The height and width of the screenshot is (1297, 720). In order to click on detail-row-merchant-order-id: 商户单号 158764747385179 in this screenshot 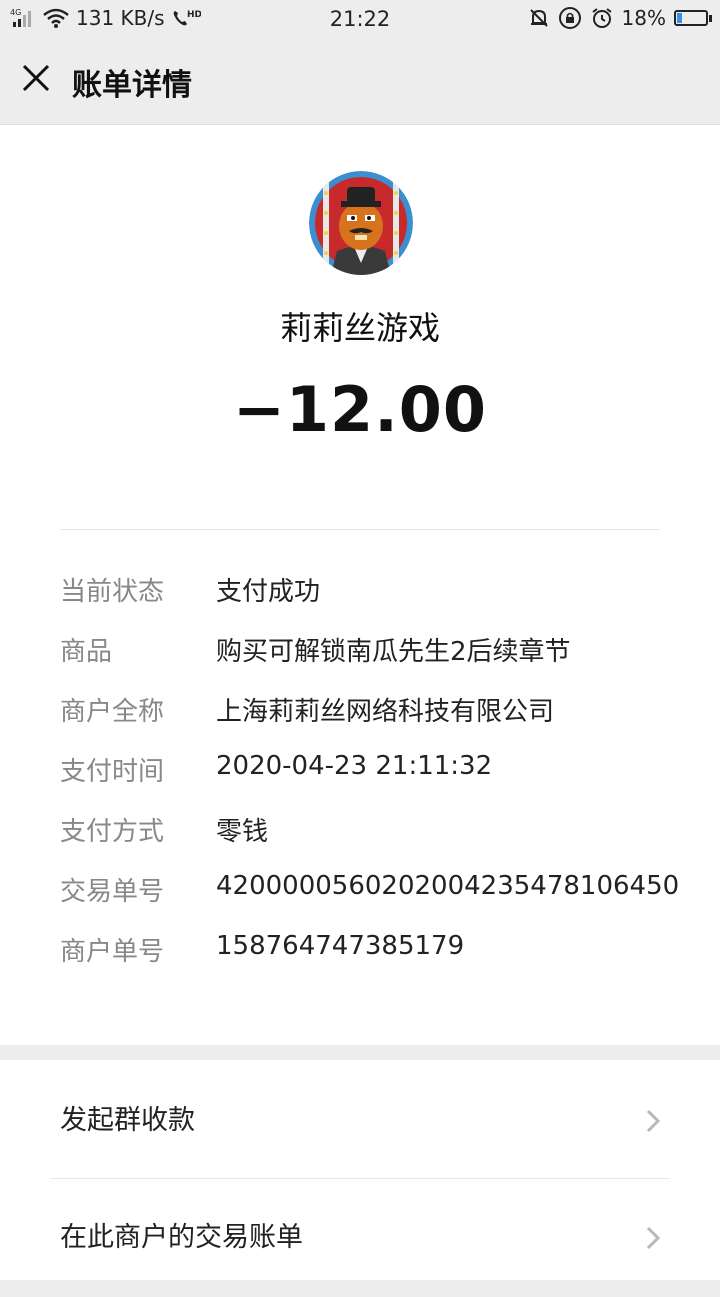, I will do `click(370, 961)`.